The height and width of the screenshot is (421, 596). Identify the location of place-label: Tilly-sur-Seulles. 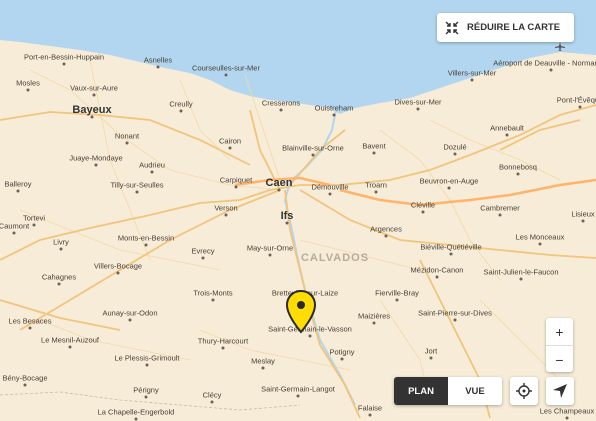
(137, 185).